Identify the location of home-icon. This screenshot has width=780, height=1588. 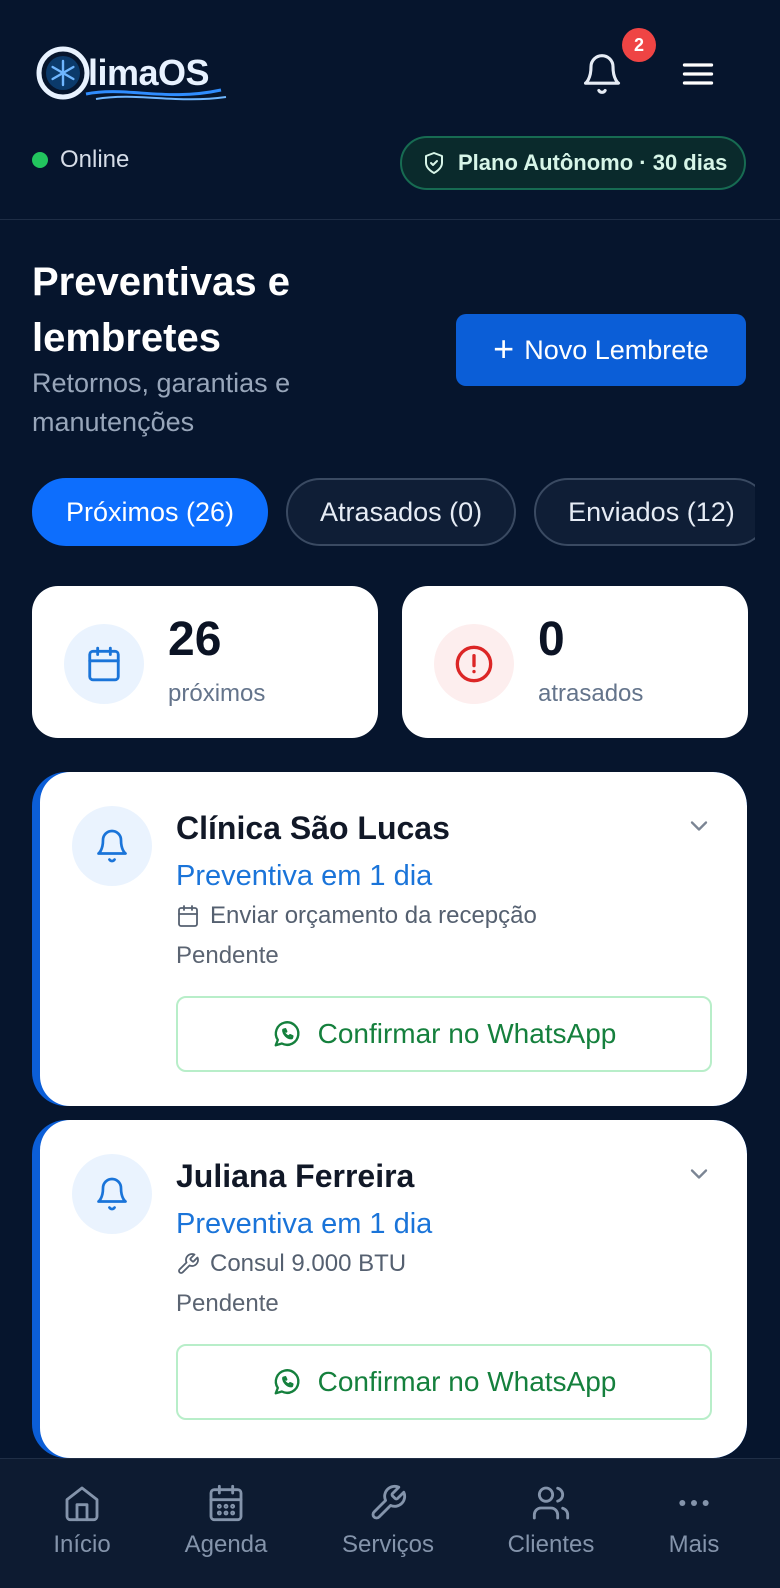
(82, 1504).